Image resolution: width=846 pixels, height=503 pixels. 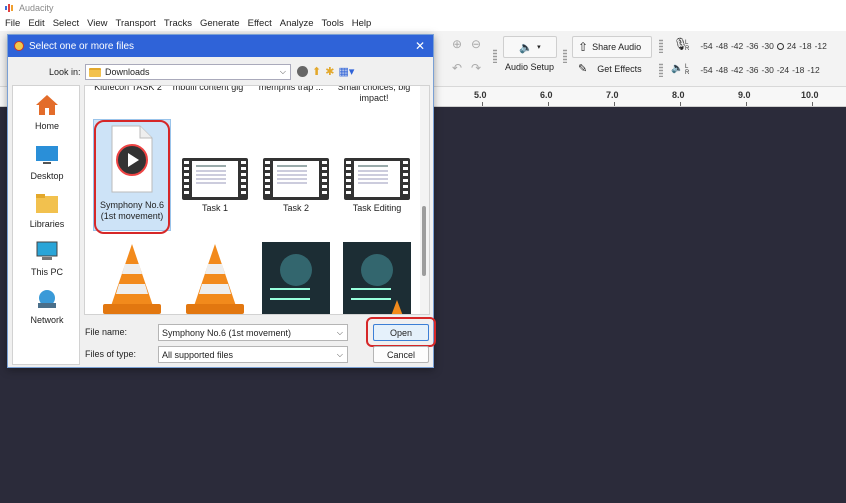 What do you see at coordinates (401, 332) in the screenshot?
I see `highlight-ring` at bounding box center [401, 332].